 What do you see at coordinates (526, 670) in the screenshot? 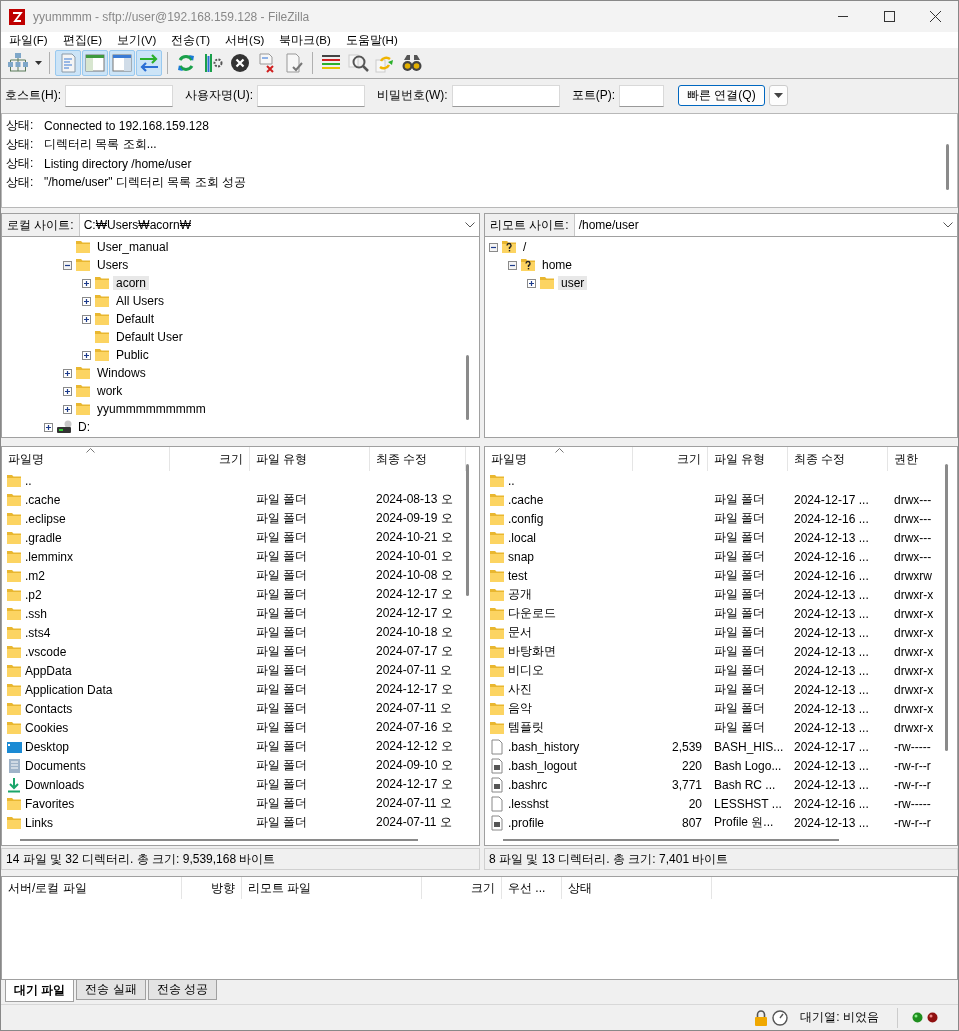
I see `file-name: 비디오` at bounding box center [526, 670].